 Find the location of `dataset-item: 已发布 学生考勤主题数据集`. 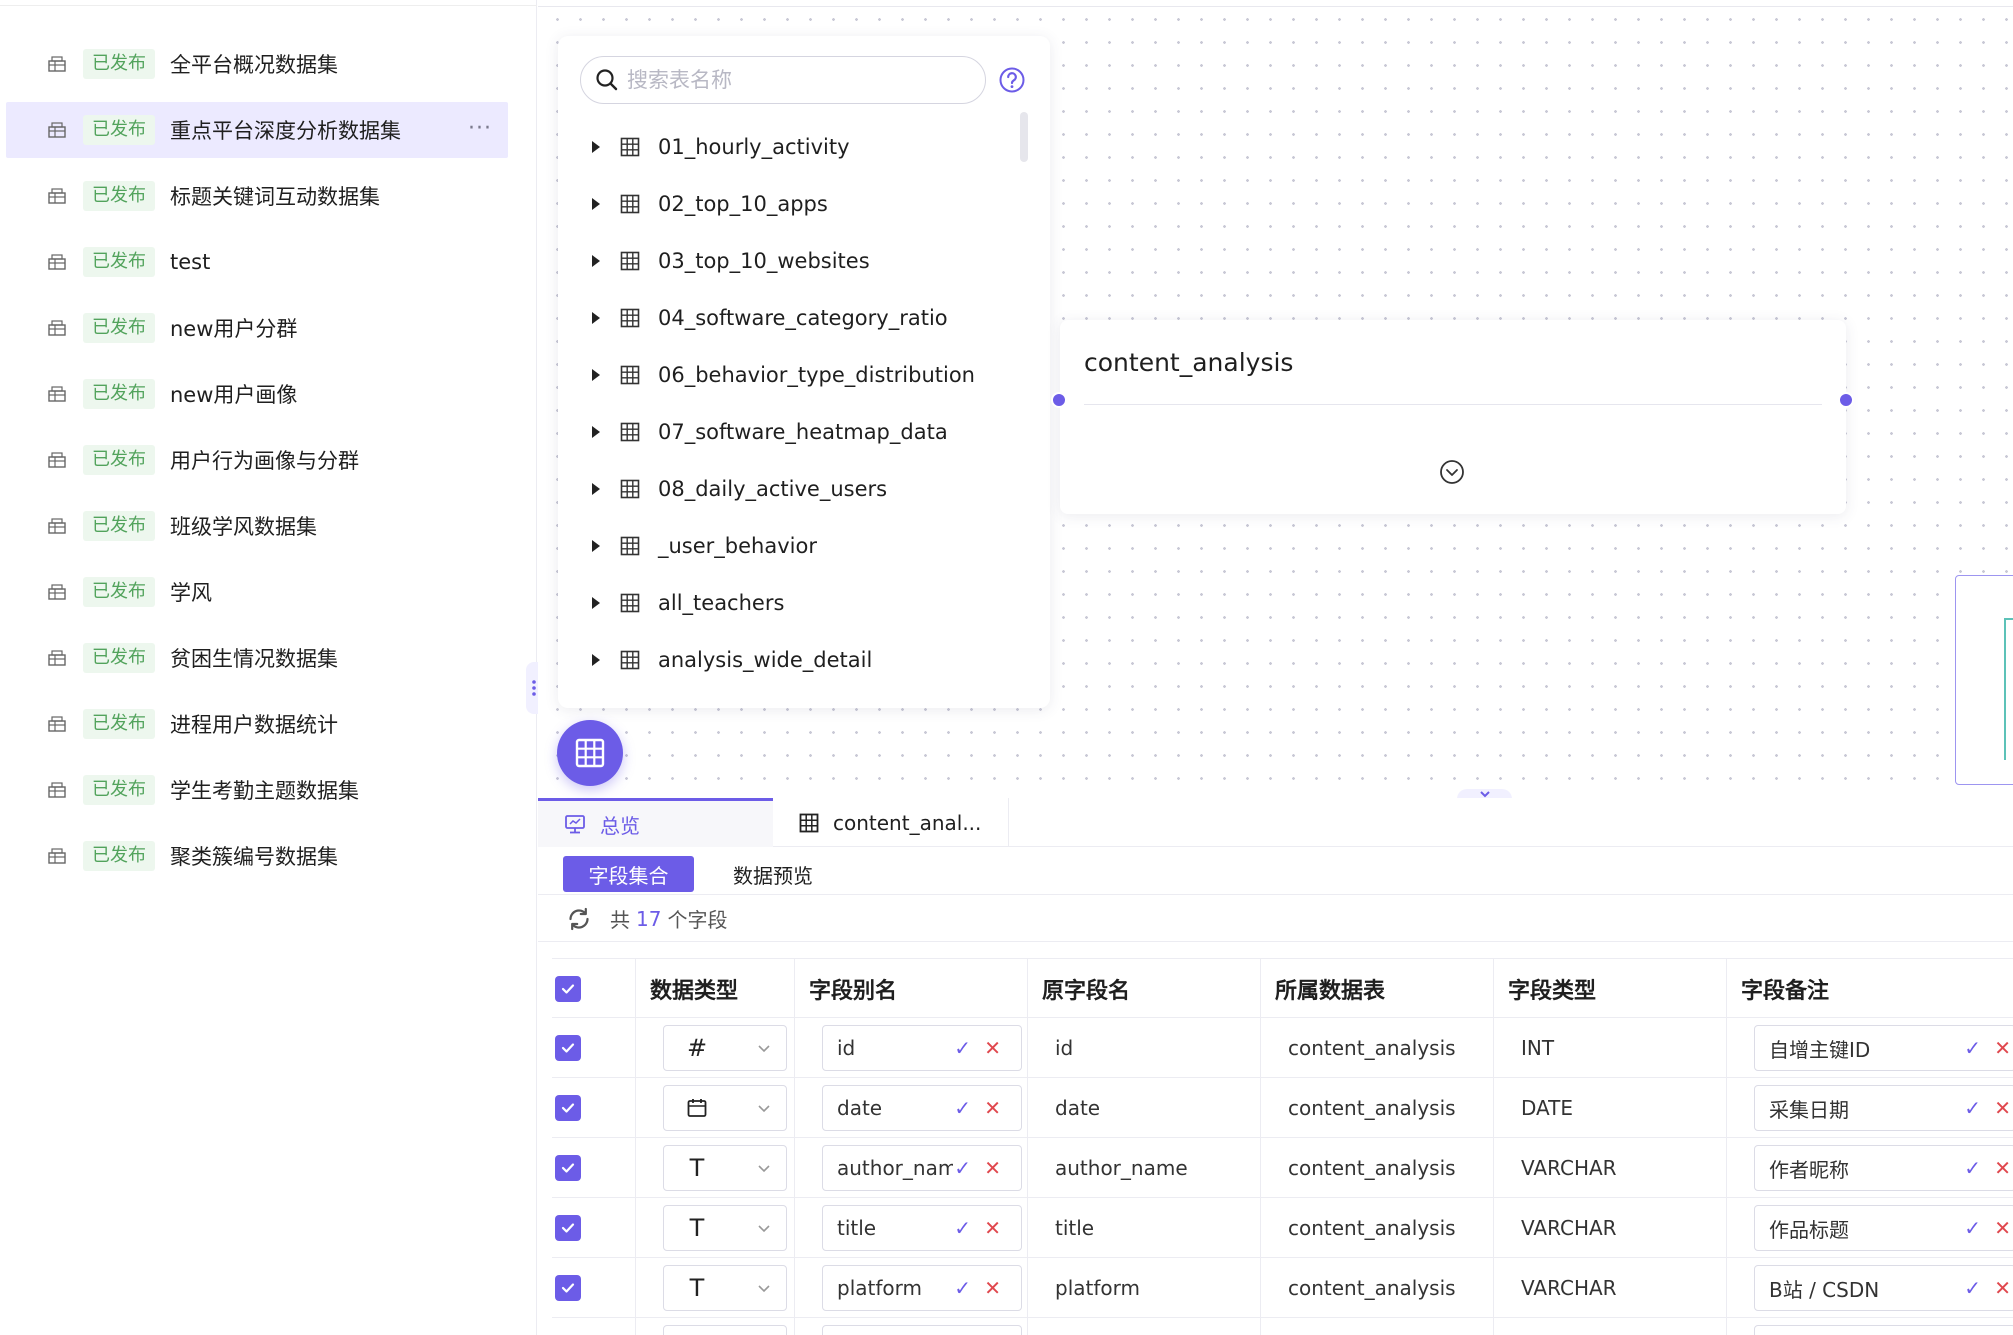

dataset-item: 已发布 学生考勤主题数据集 is located at coordinates (257, 790).